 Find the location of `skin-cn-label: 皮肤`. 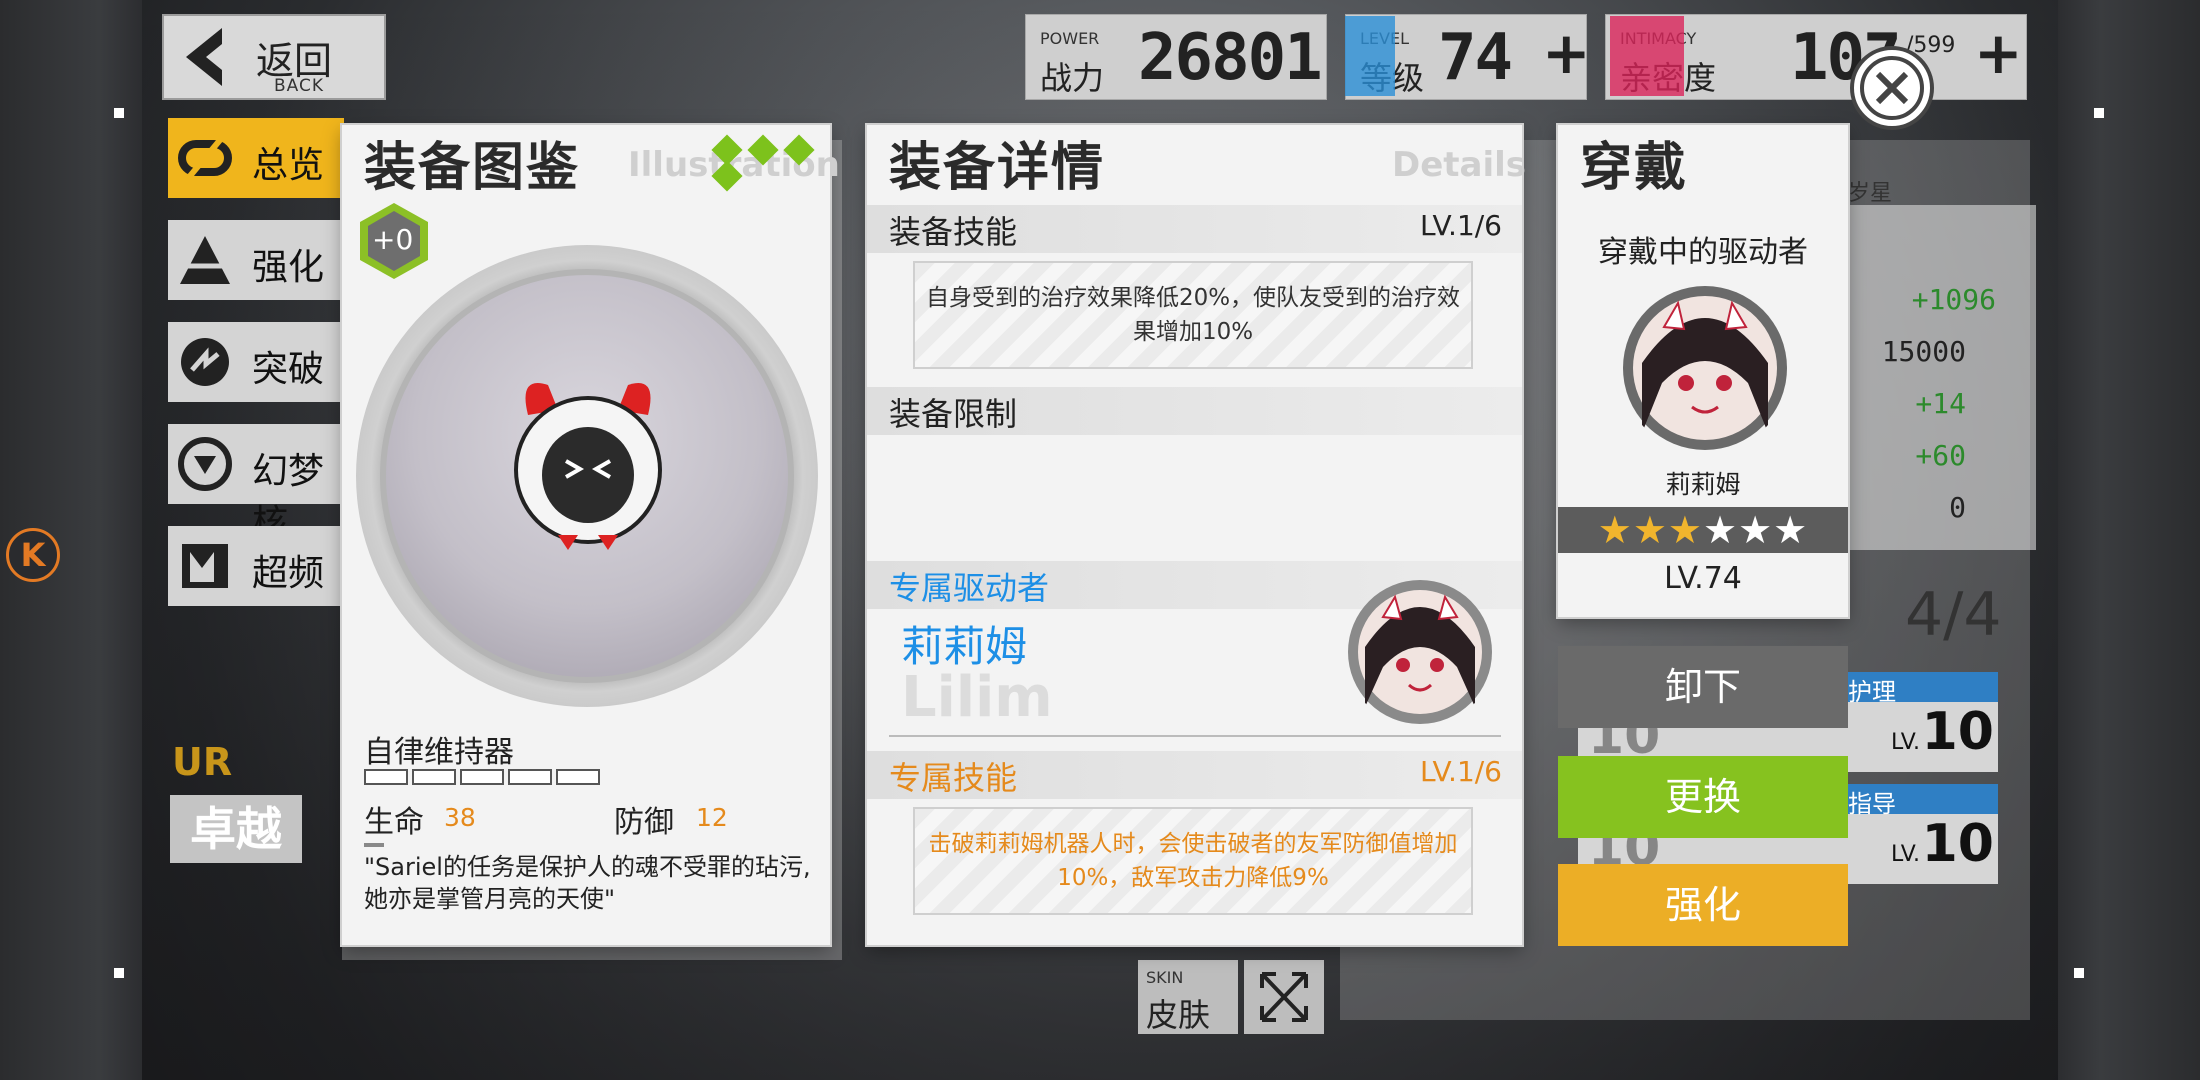

skin-cn-label: 皮肤 is located at coordinates (1178, 1015).